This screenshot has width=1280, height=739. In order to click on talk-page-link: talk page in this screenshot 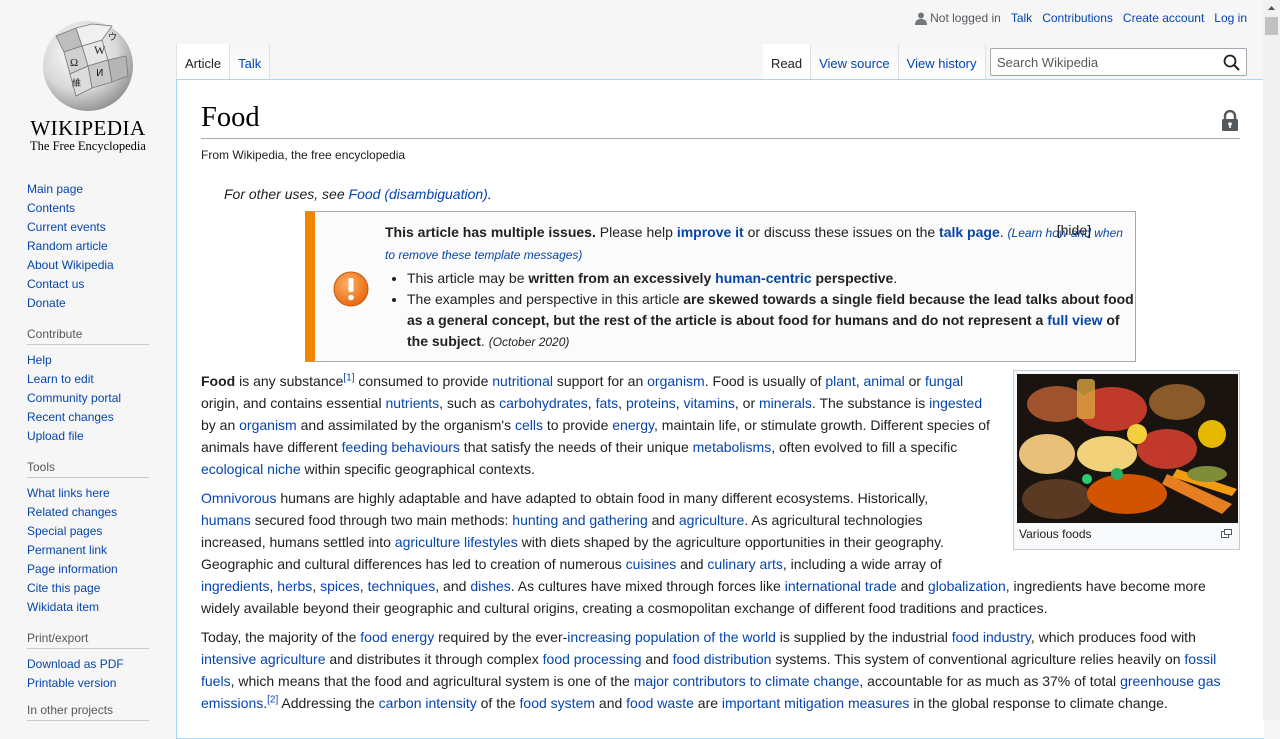, I will do `click(969, 232)`.